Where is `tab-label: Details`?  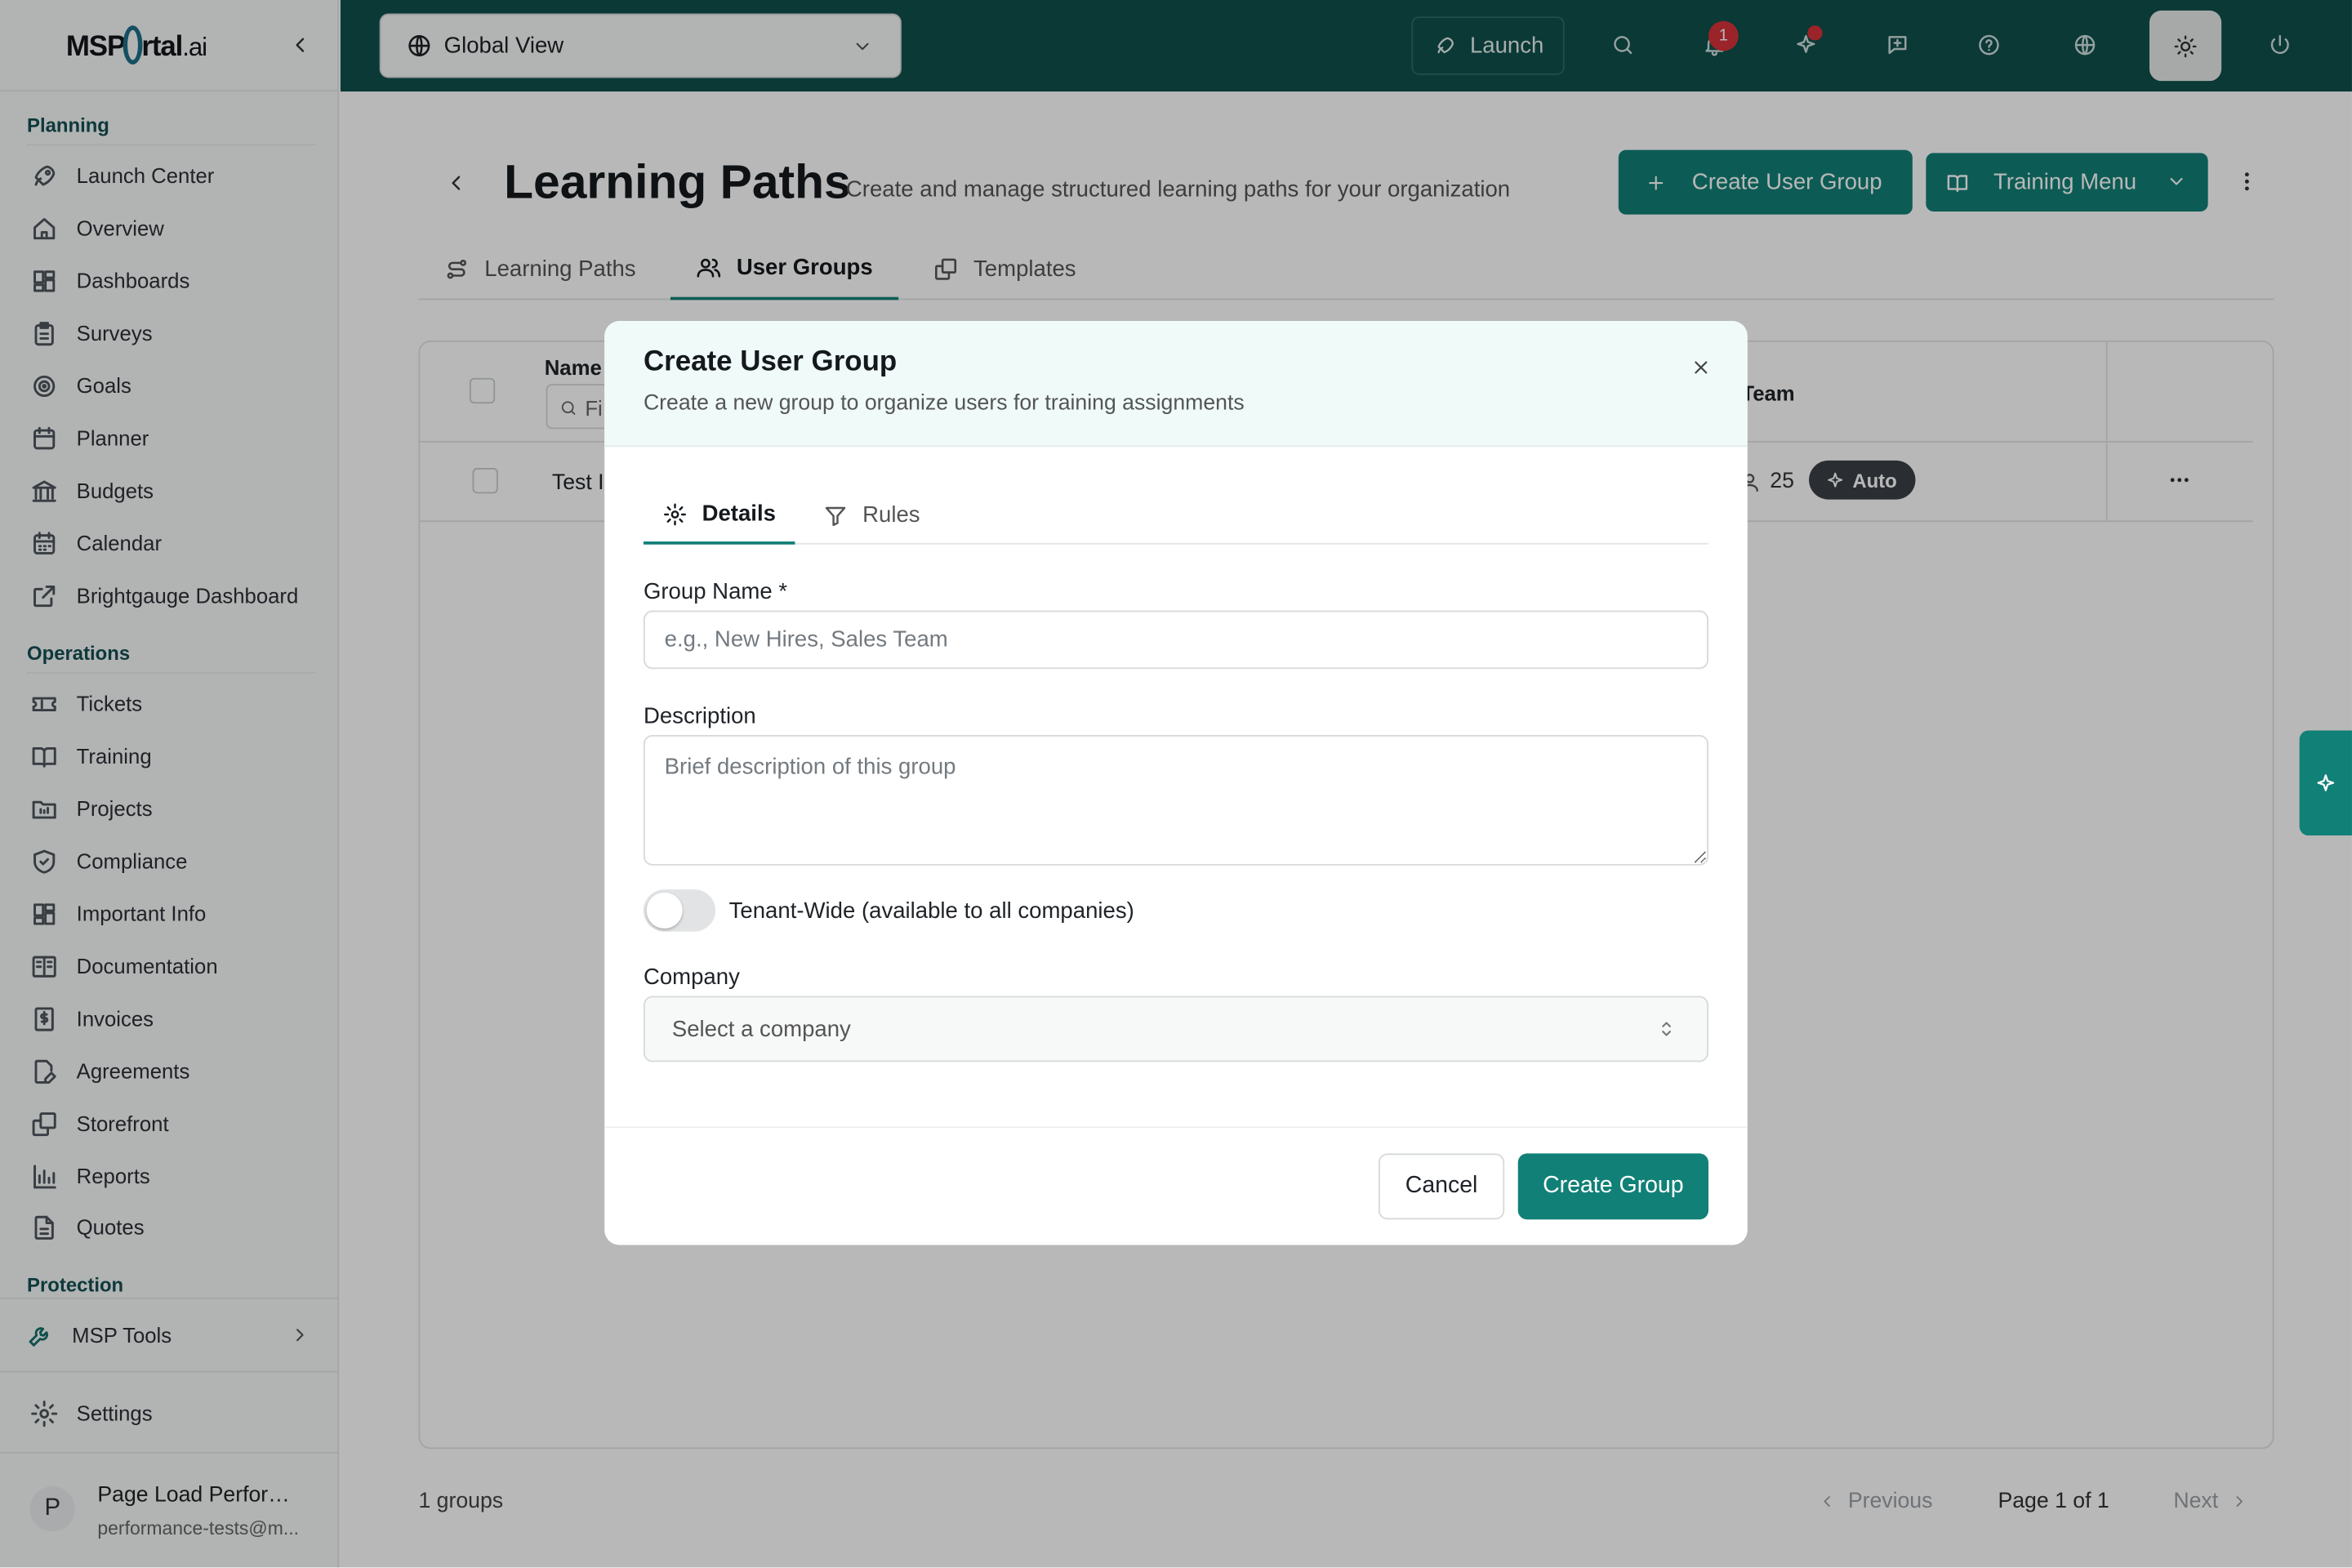 tab-label: Details is located at coordinates (739, 514).